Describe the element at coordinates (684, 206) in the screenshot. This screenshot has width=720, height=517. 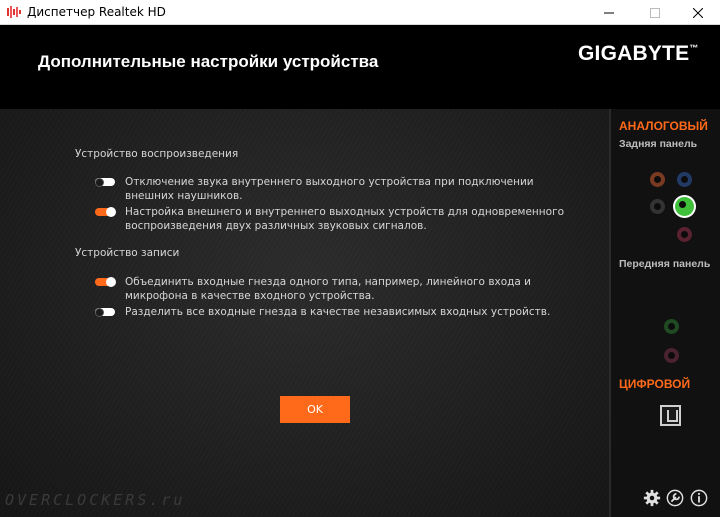
I see `rear-jack-front-speaker-active` at that location.